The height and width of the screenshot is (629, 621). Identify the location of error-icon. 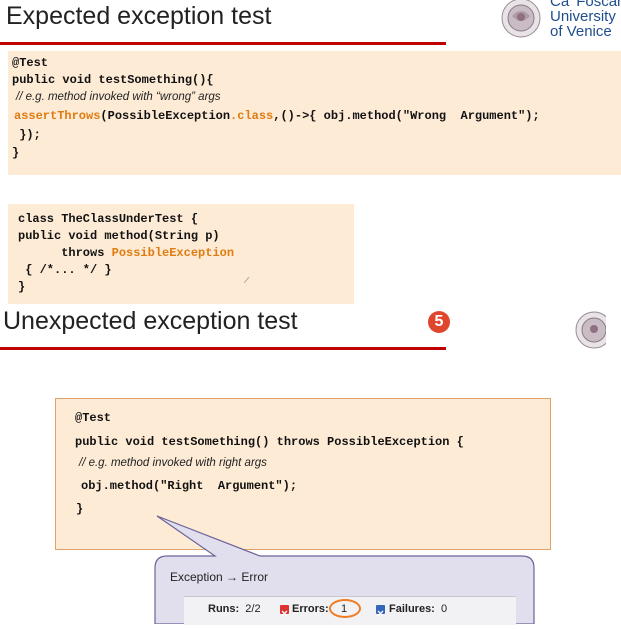
(284, 611).